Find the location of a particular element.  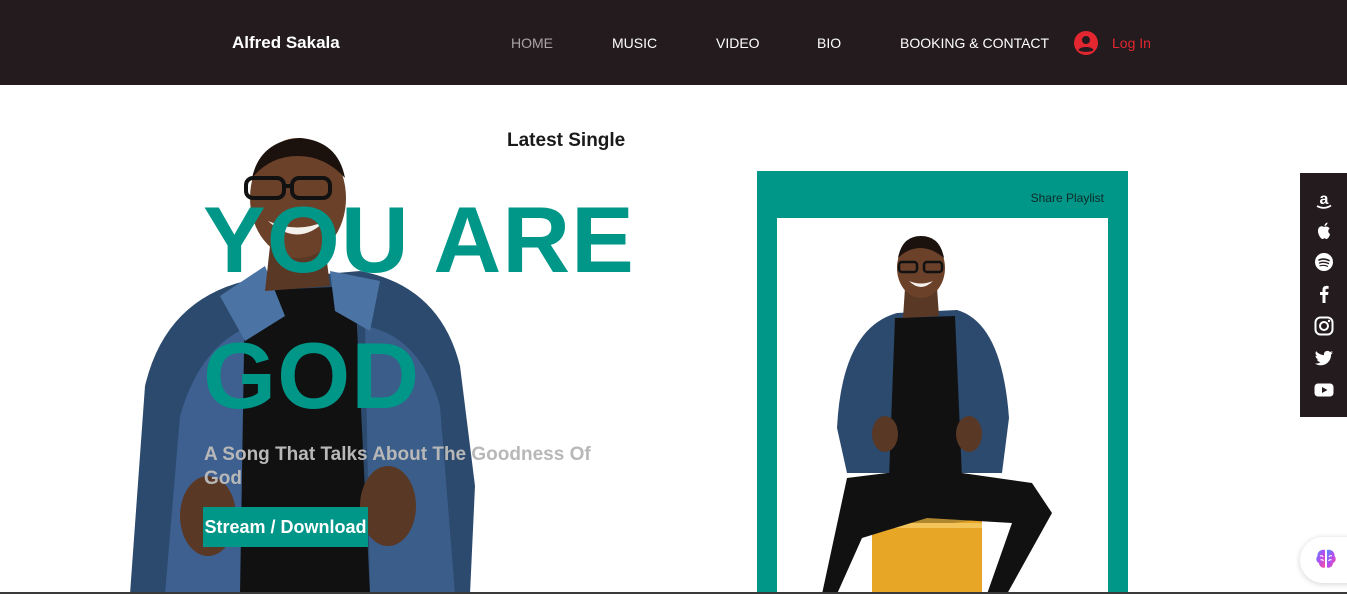

amazon-icon: a is located at coordinates (1324, 200).